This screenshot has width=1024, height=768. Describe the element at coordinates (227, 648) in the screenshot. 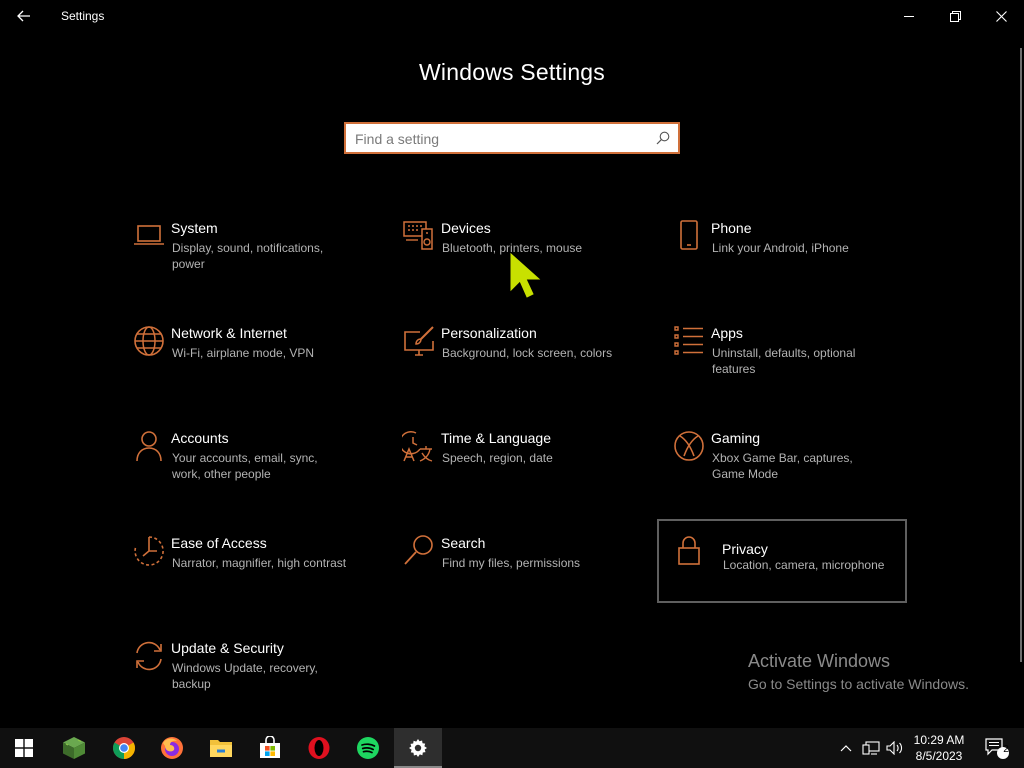

I see `tile-name: Update & Security` at that location.